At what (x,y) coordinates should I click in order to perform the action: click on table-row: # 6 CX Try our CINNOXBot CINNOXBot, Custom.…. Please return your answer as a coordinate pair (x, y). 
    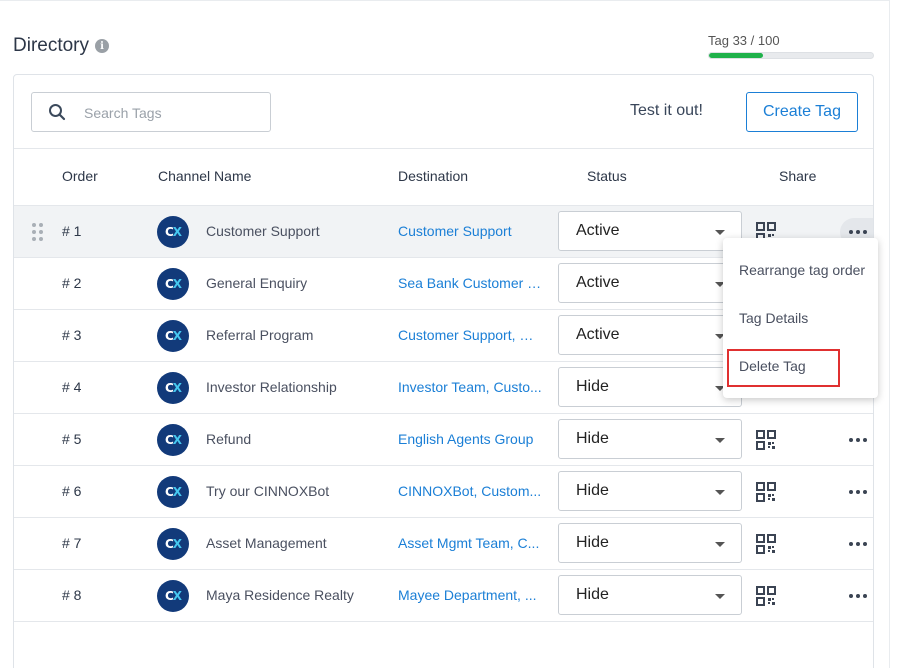
    Looking at the image, I should click on (443, 492).